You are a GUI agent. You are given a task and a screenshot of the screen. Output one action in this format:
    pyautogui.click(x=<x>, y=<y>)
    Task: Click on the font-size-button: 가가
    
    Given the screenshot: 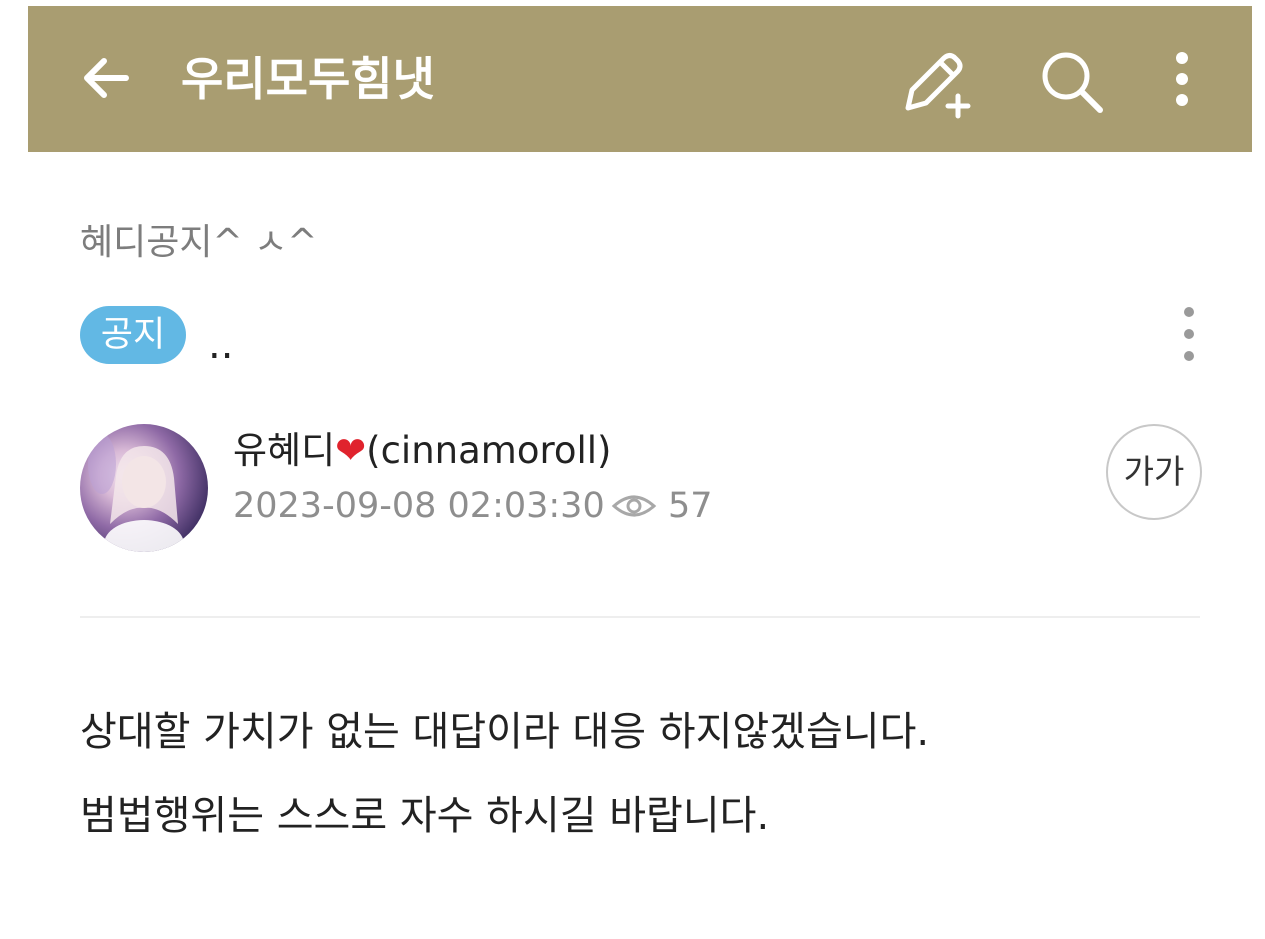 What is the action you would take?
    pyautogui.click(x=1154, y=472)
    